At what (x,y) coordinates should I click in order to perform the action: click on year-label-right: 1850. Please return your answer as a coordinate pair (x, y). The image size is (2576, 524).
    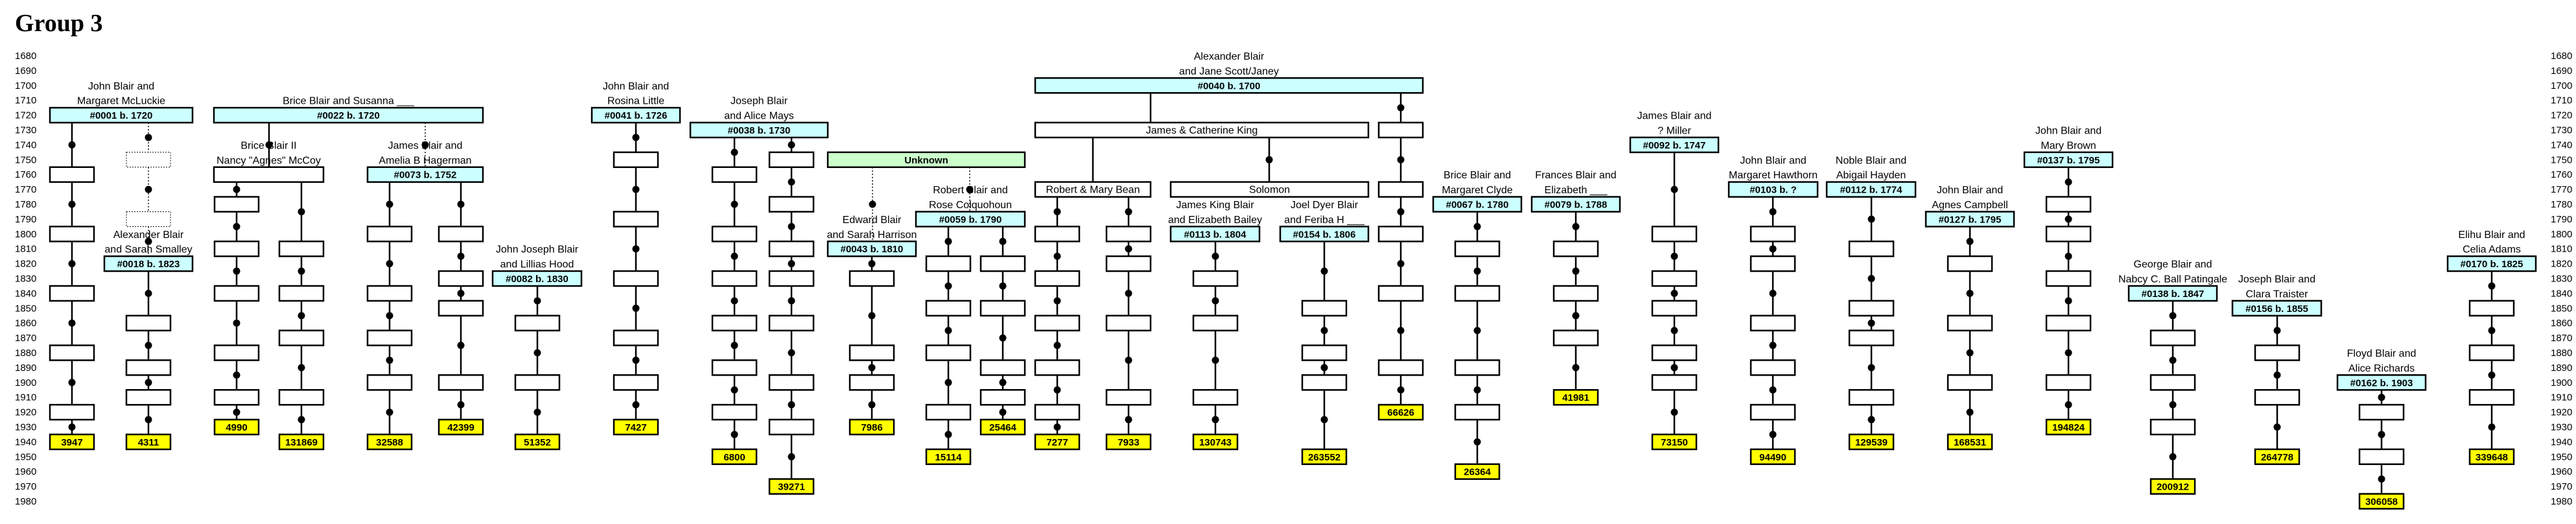
    Looking at the image, I should click on (2561, 308).